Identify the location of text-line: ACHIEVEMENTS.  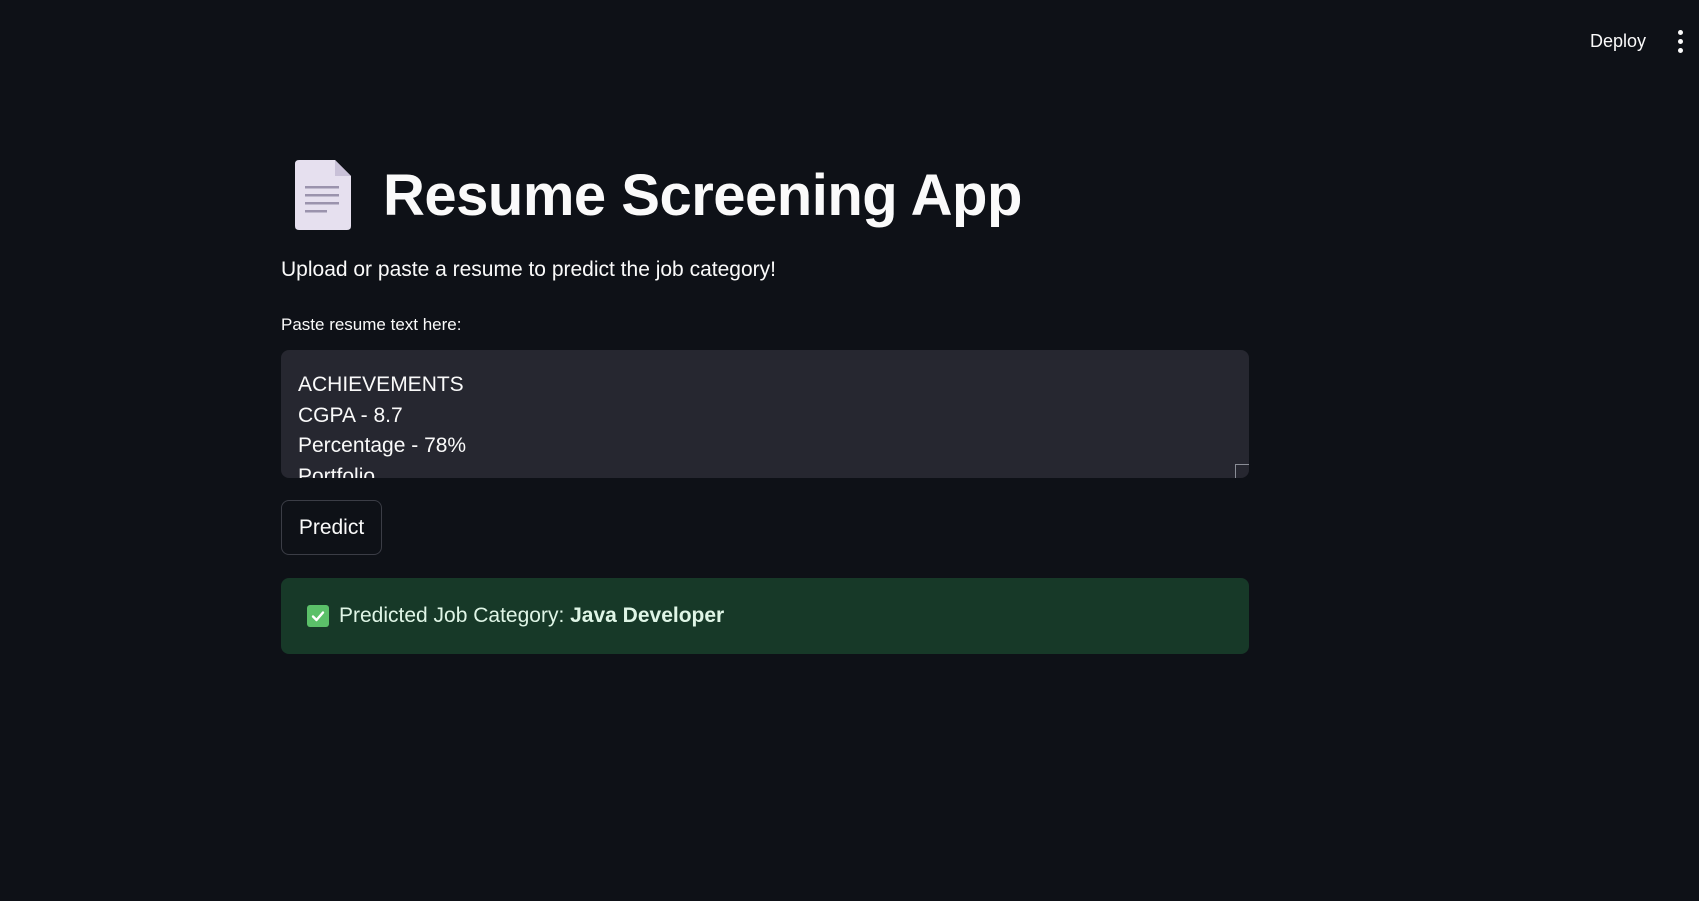
(381, 384).